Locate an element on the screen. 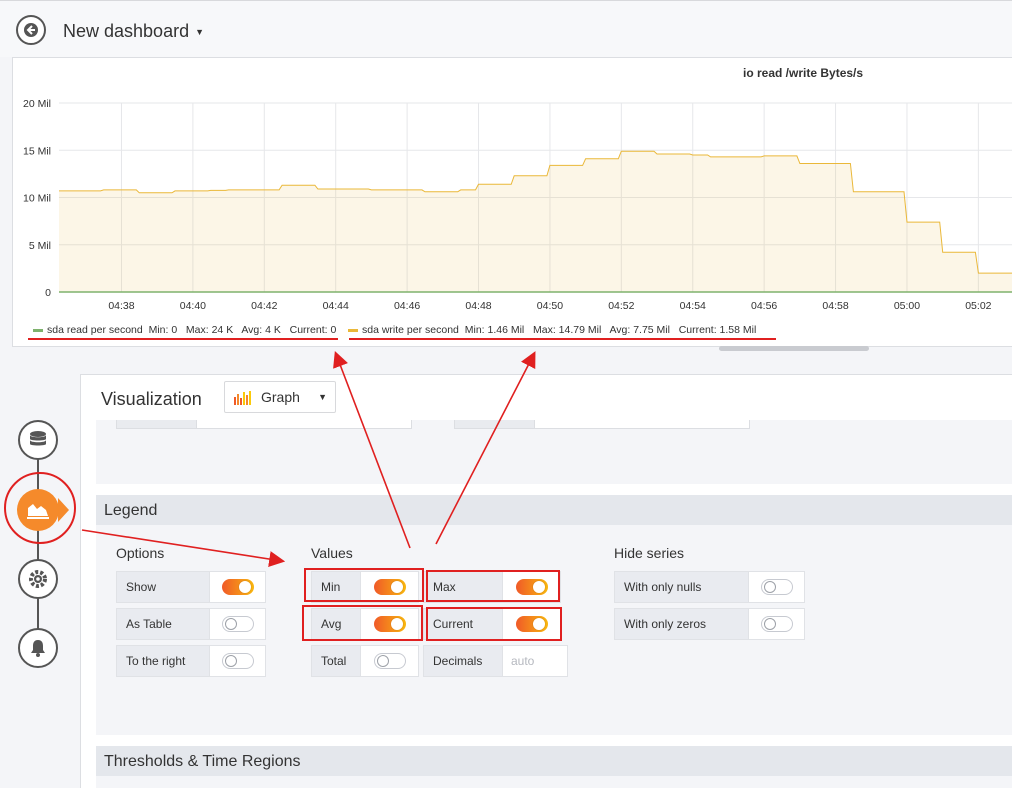 Image resolution: width=1012 pixels, height=788 pixels. values-group-title: Values is located at coordinates (332, 553).